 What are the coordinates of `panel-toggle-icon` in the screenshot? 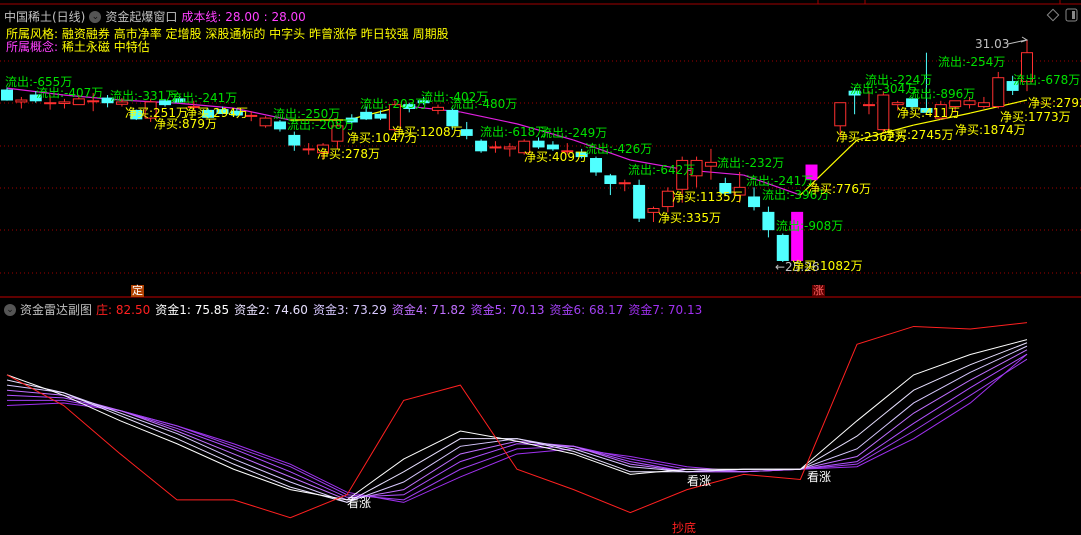 It's located at (1071, 15).